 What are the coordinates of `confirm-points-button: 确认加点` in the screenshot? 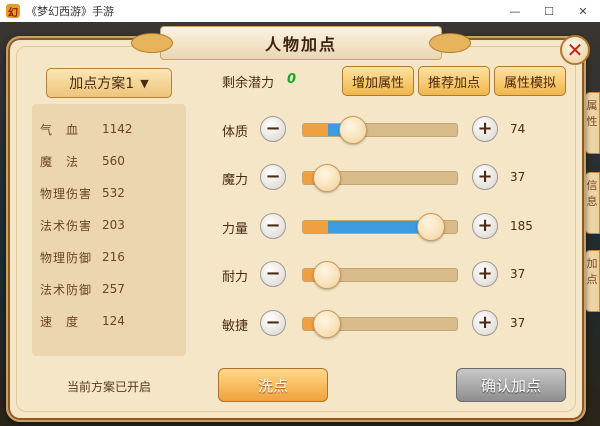 It's located at (511, 385).